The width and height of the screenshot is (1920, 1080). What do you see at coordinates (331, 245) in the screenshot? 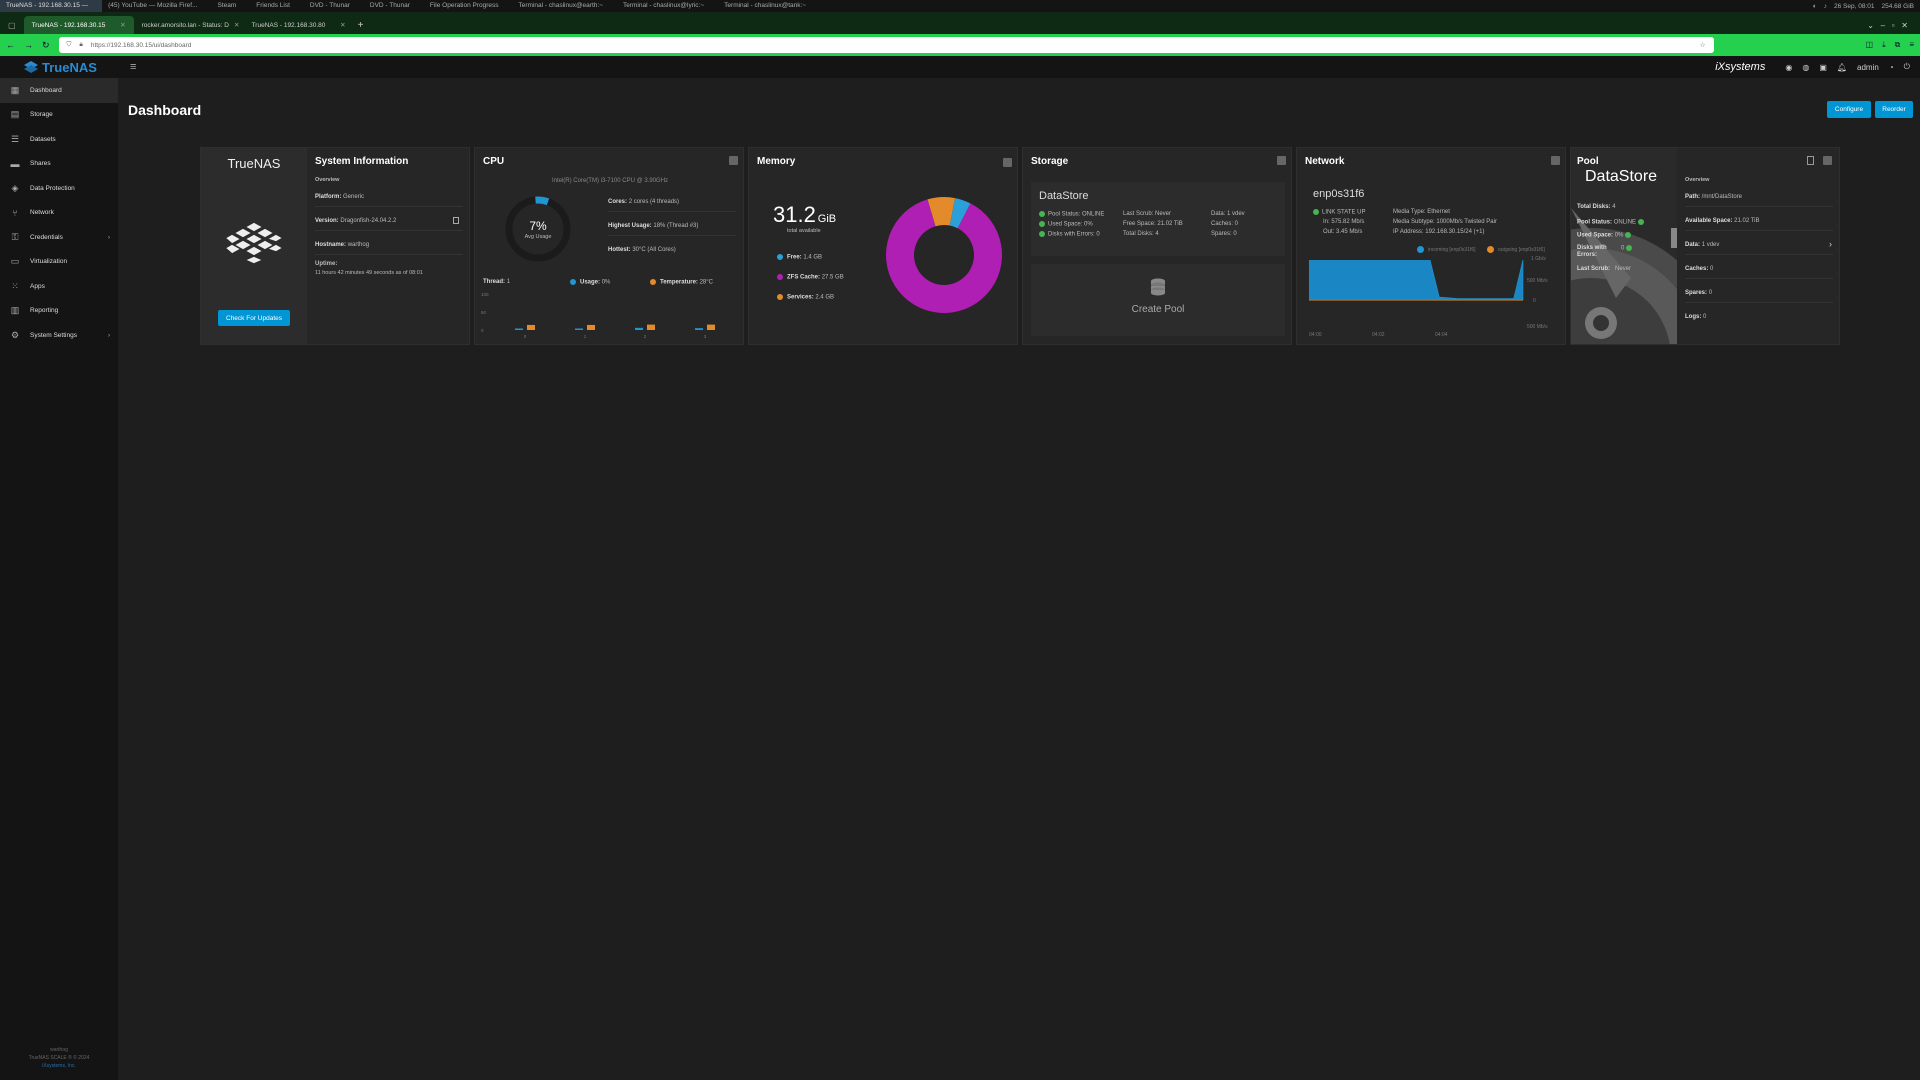
I see `hostname-label: Hostname:` at bounding box center [331, 245].